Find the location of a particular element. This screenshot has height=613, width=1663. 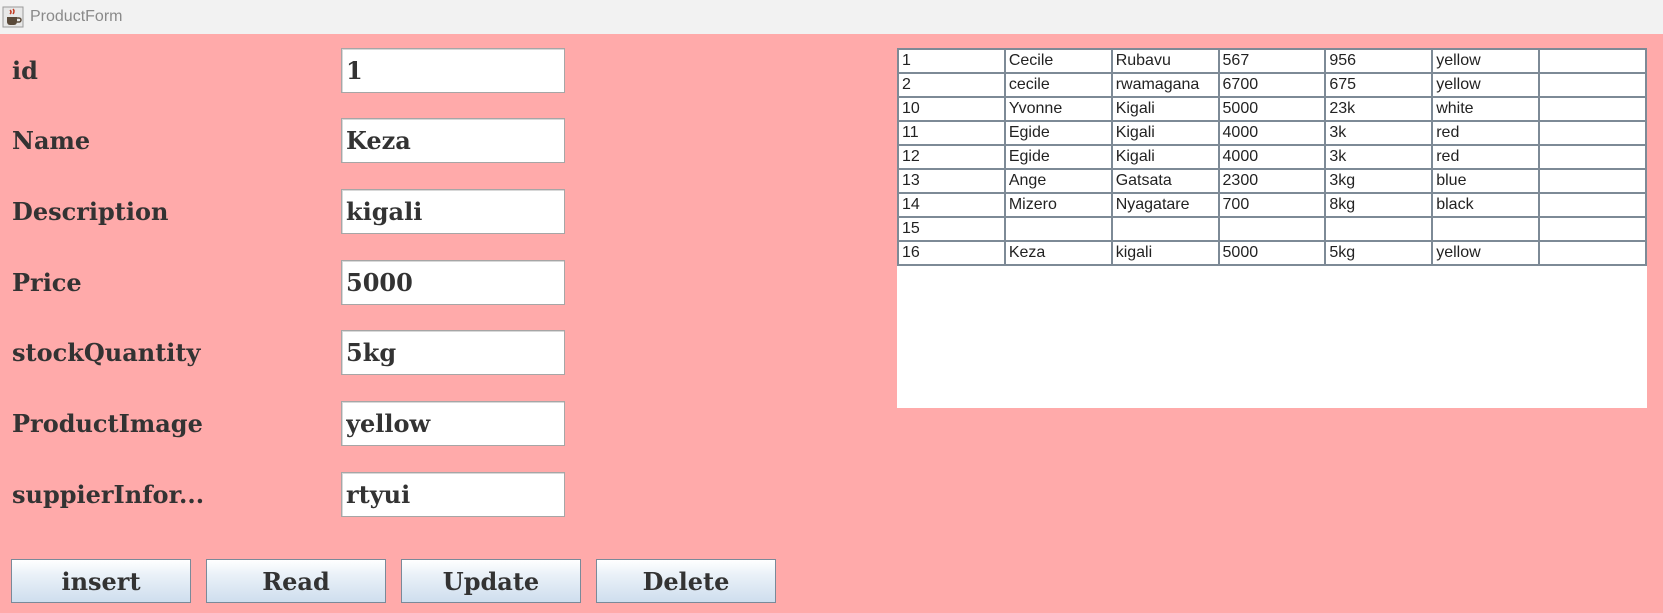

table-cell: 8kg is located at coordinates (1379, 205).